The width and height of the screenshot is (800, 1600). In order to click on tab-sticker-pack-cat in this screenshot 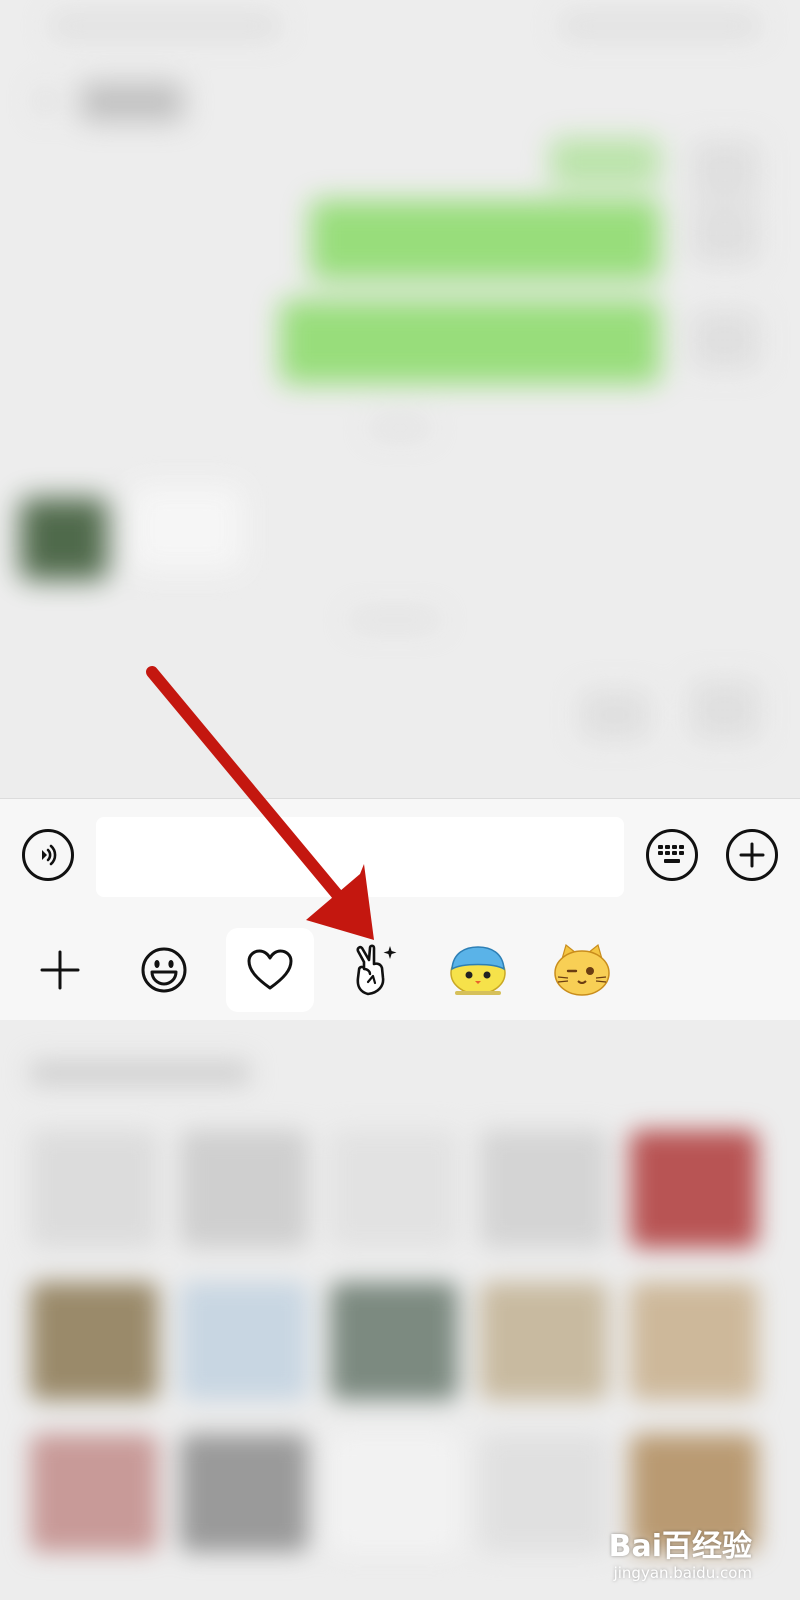, I will do `click(582, 970)`.